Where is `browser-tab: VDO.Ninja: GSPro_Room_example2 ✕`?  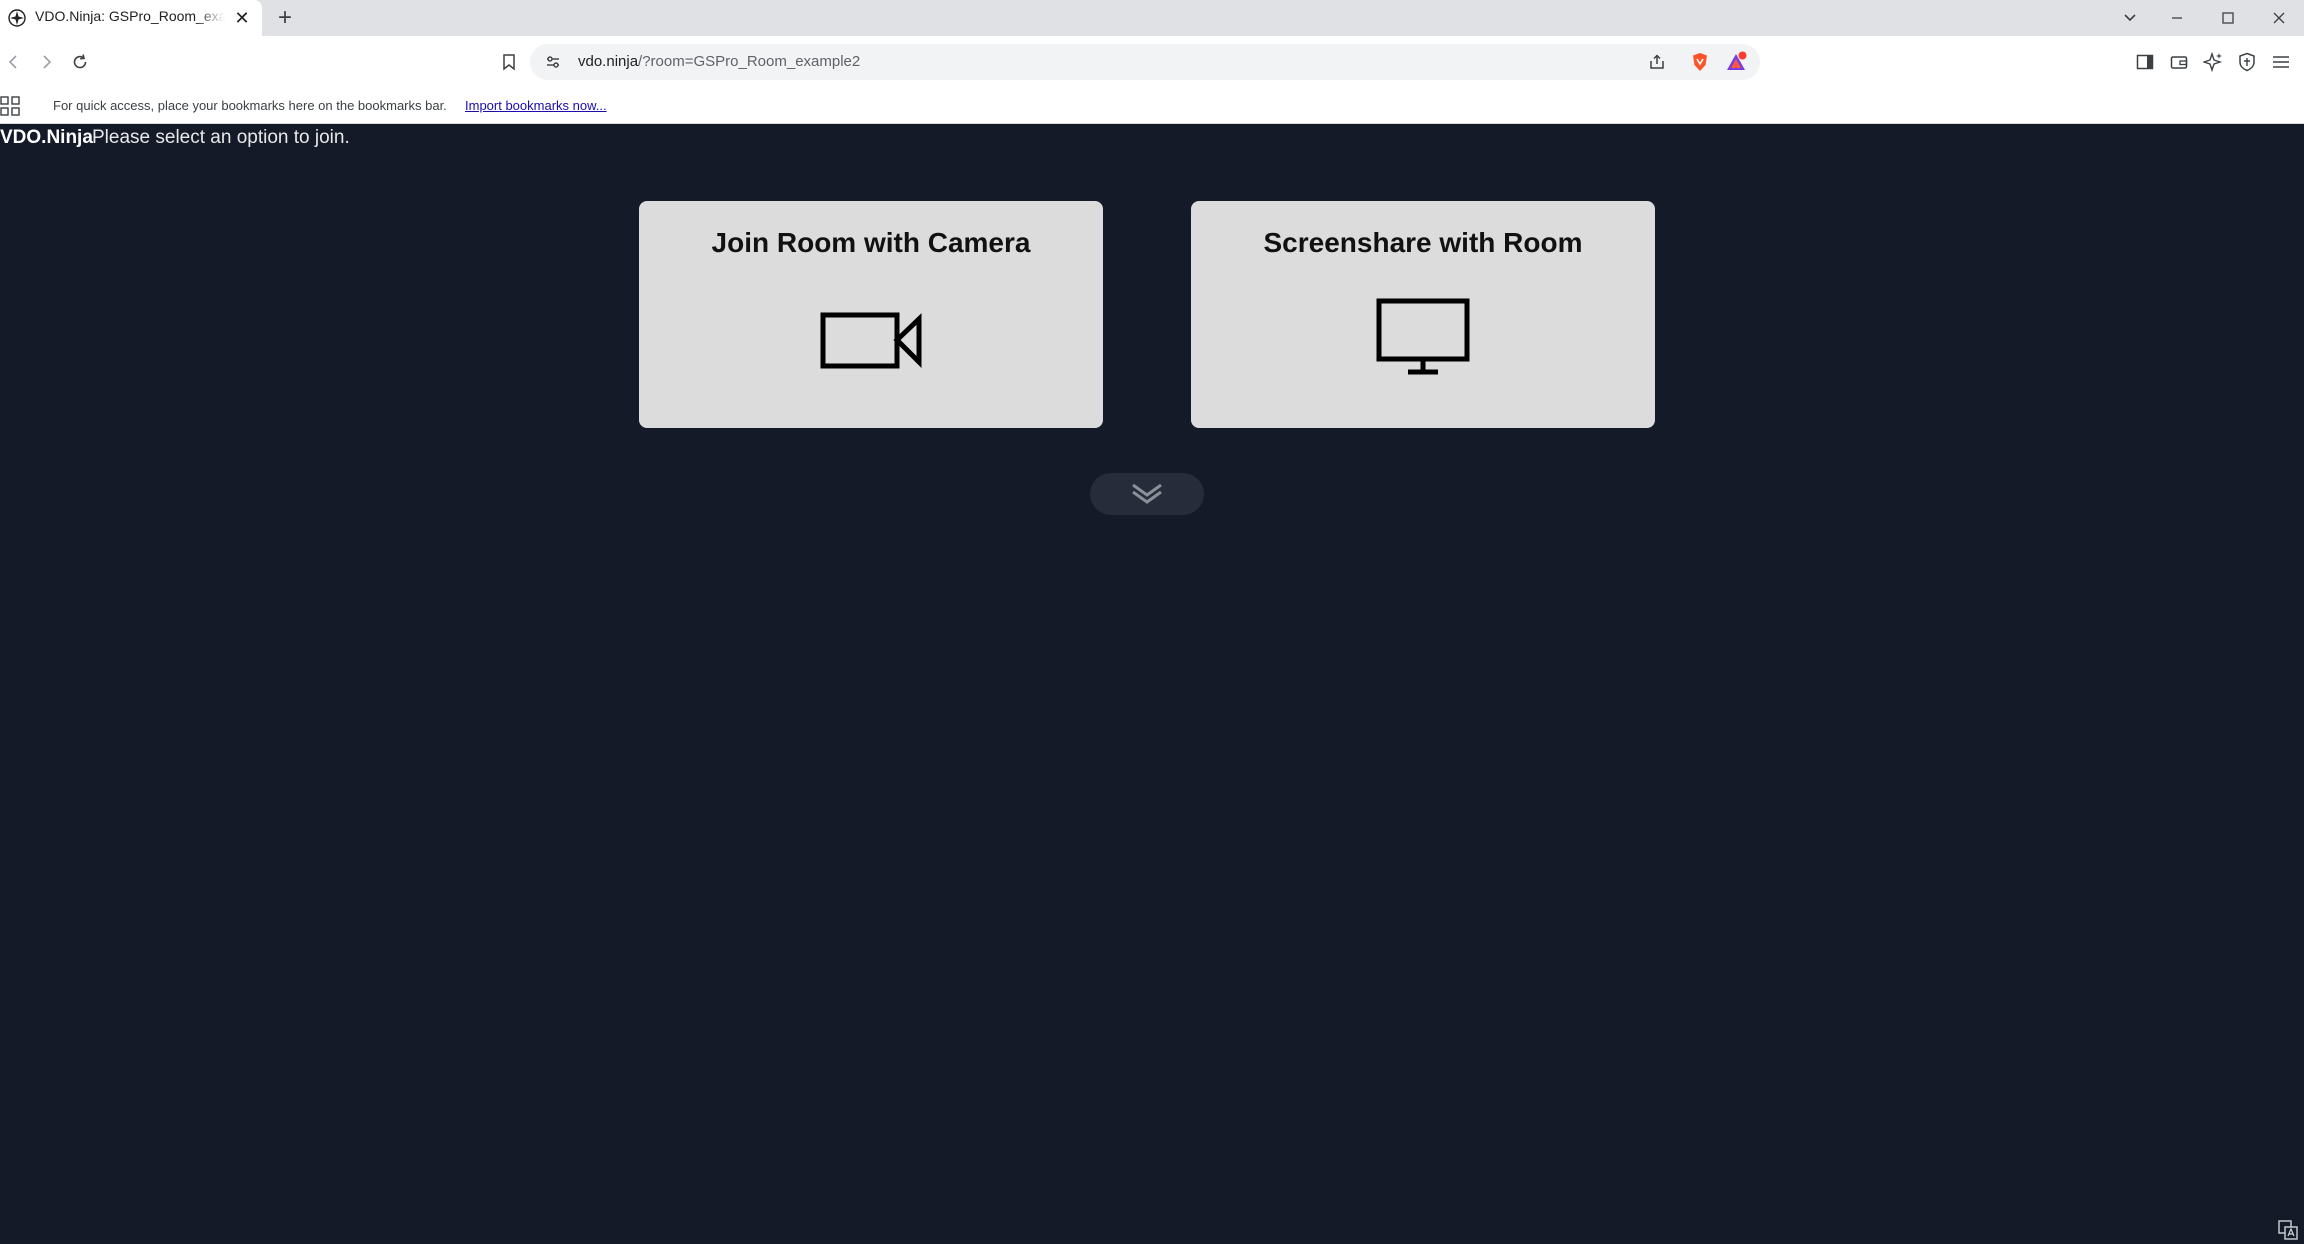
browser-tab: VDO.Ninja: GSPro_Room_example2 ✕ is located at coordinates (131, 18).